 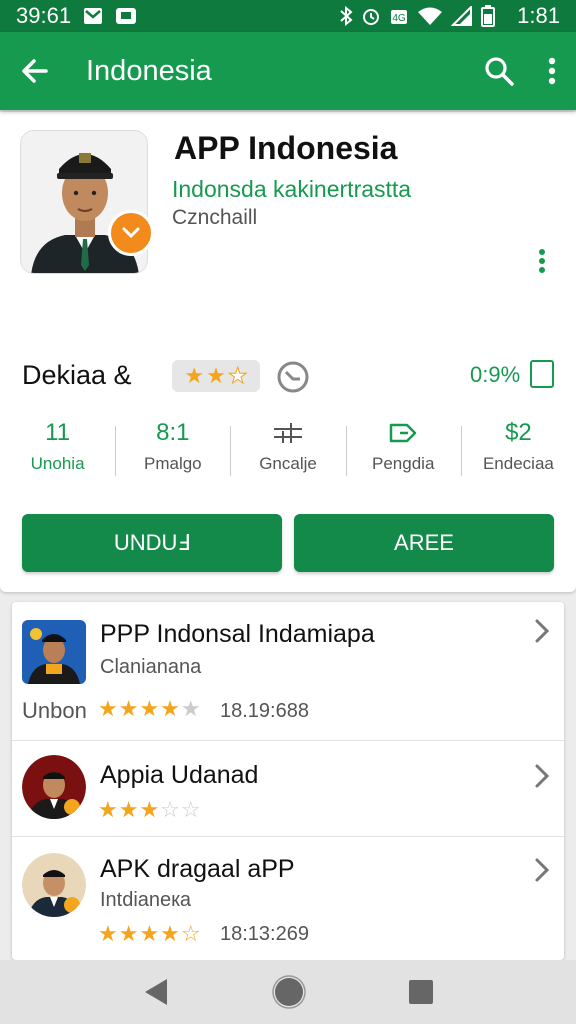 What do you see at coordinates (403, 463) in the screenshot?
I see `stat-label: Pengdia` at bounding box center [403, 463].